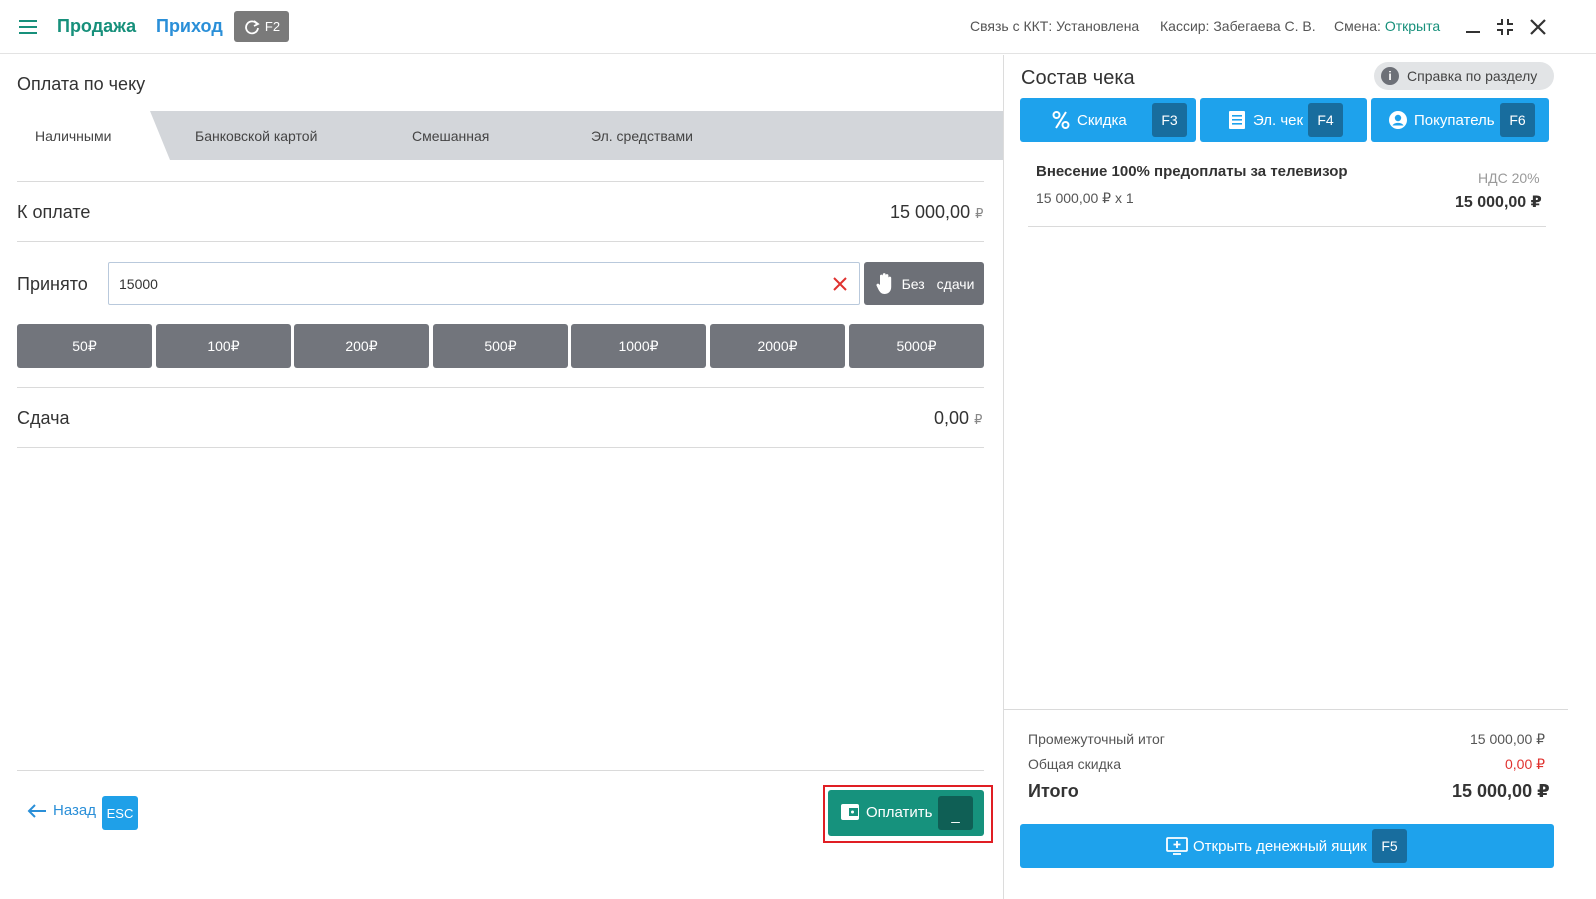 This screenshot has height=899, width=1596. What do you see at coordinates (252, 27) in the screenshot?
I see `refresh-icon` at bounding box center [252, 27].